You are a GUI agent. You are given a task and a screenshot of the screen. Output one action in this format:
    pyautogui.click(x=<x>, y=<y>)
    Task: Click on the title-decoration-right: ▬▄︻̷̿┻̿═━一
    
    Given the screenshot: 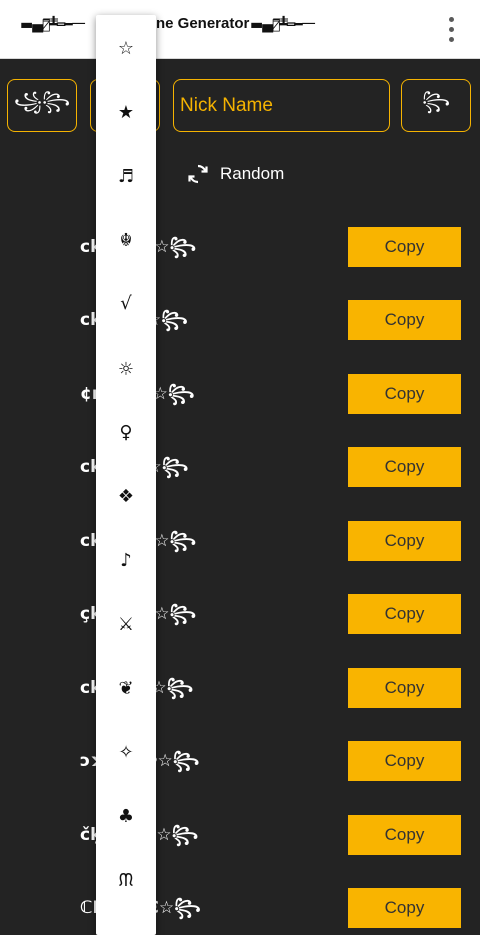 What is the action you would take?
    pyautogui.click(x=283, y=25)
    